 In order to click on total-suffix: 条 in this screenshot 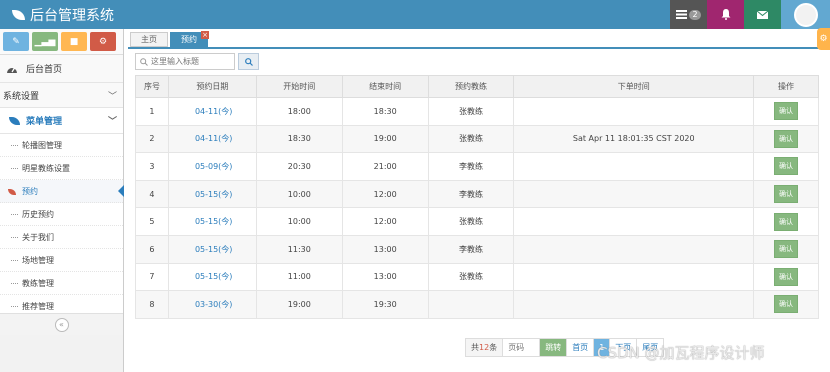, I will do `click(493, 347)`.